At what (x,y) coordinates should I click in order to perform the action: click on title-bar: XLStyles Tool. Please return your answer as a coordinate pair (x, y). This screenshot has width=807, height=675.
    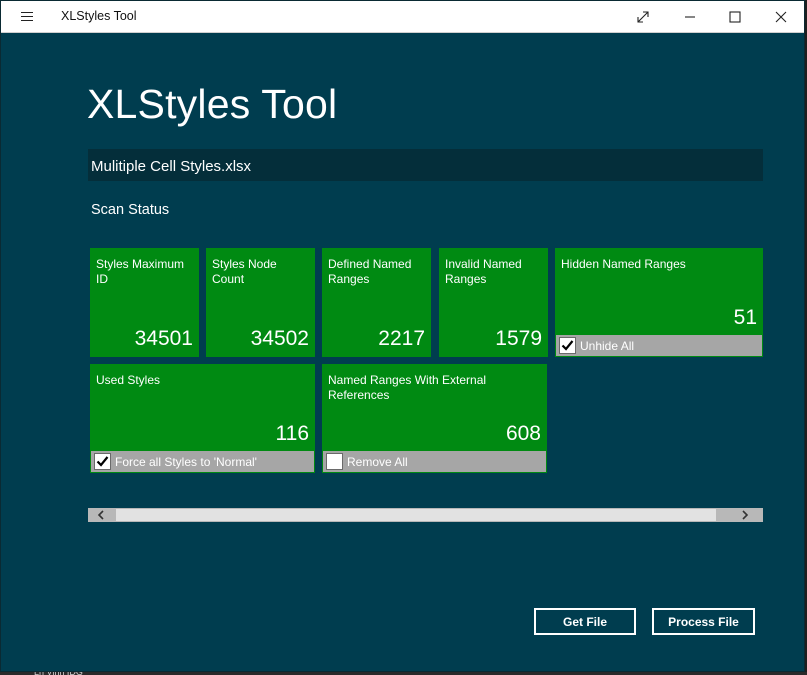
    Looking at the image, I should click on (402, 17).